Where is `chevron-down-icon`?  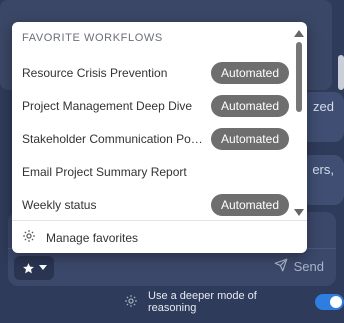
chevron-down-icon is located at coordinates (42, 268).